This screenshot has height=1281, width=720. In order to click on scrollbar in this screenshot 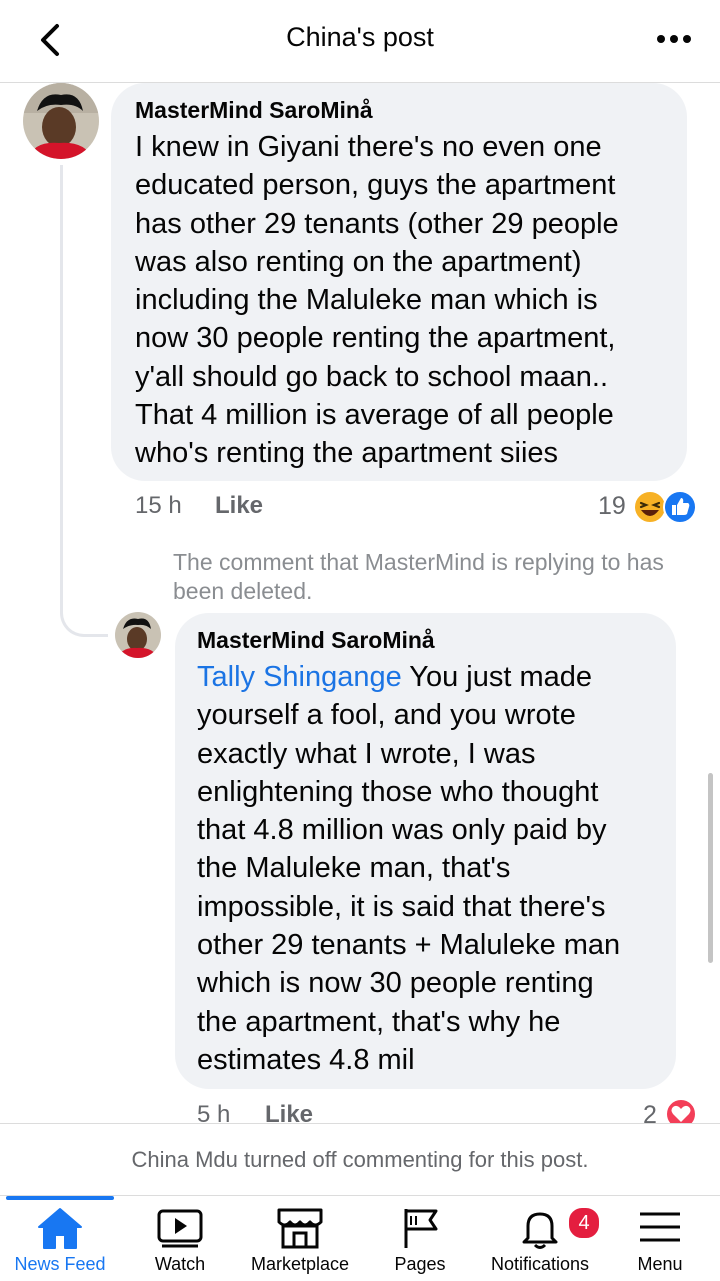, I will do `click(710, 868)`.